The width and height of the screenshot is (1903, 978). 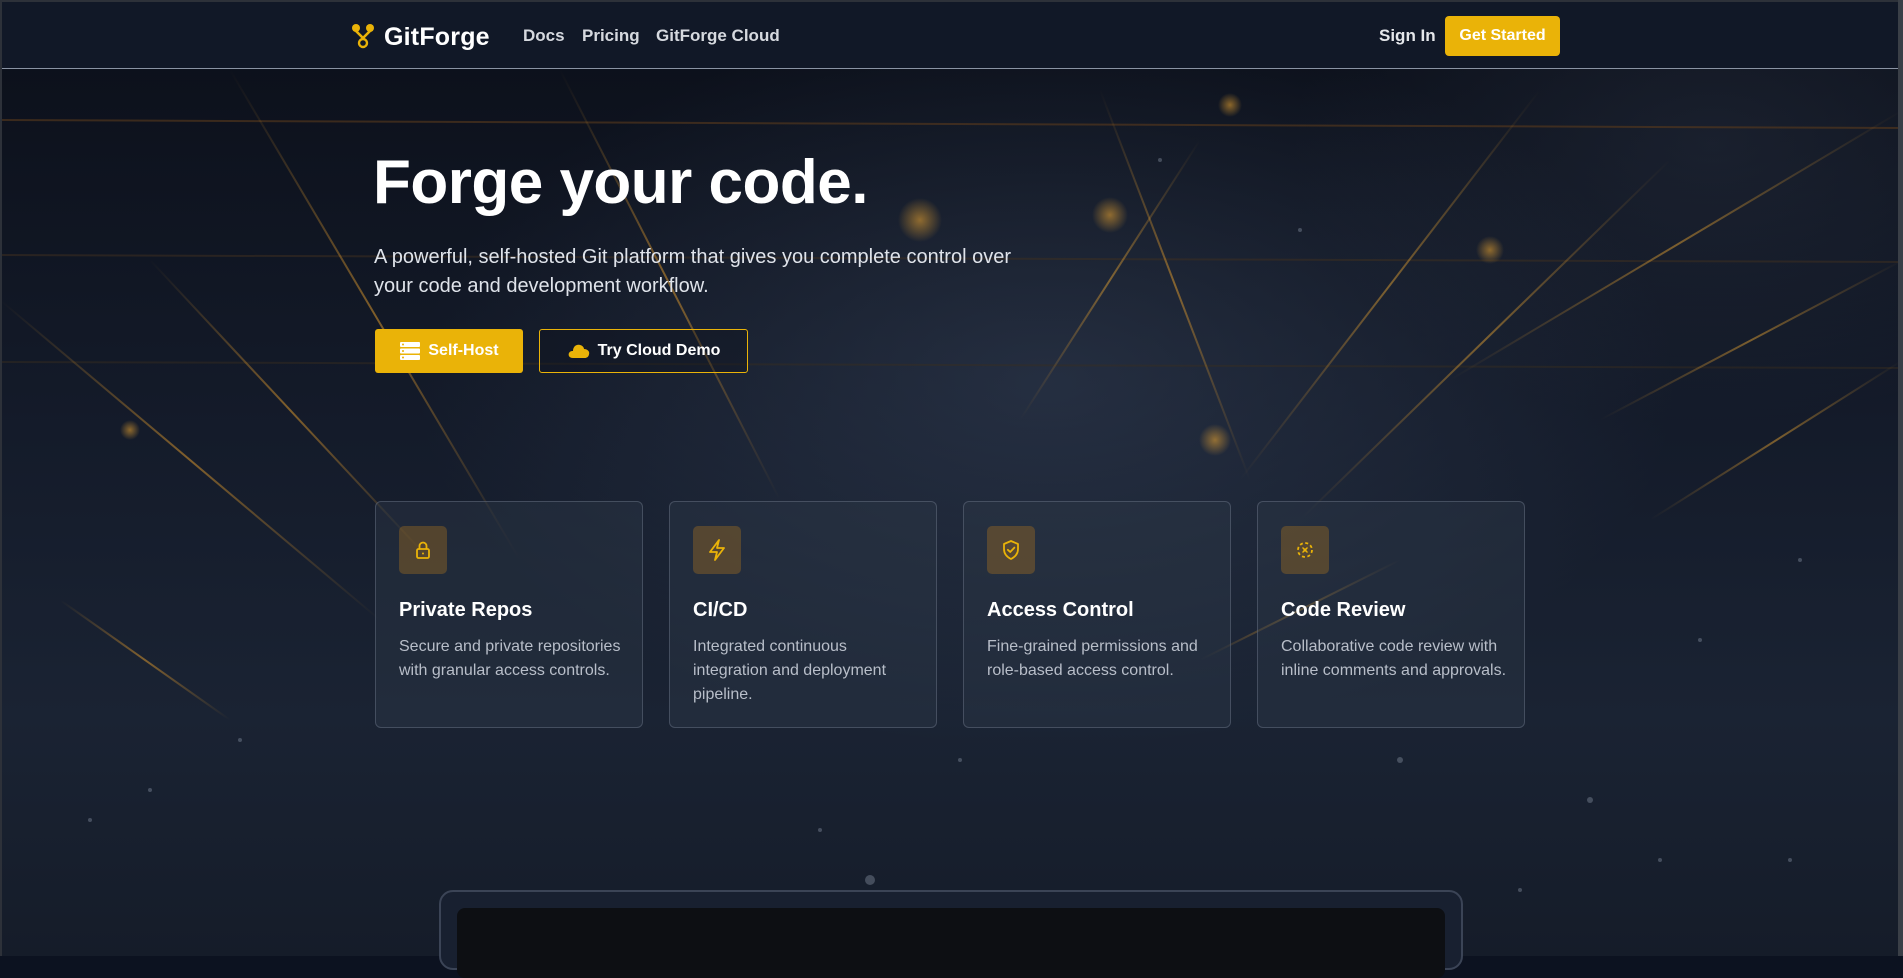 I want to click on shield-check-icon, so click(x=1011, y=550).